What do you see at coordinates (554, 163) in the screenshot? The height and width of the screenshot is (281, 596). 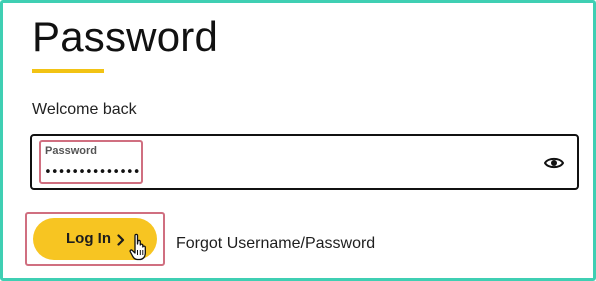 I see `eye-icon` at bounding box center [554, 163].